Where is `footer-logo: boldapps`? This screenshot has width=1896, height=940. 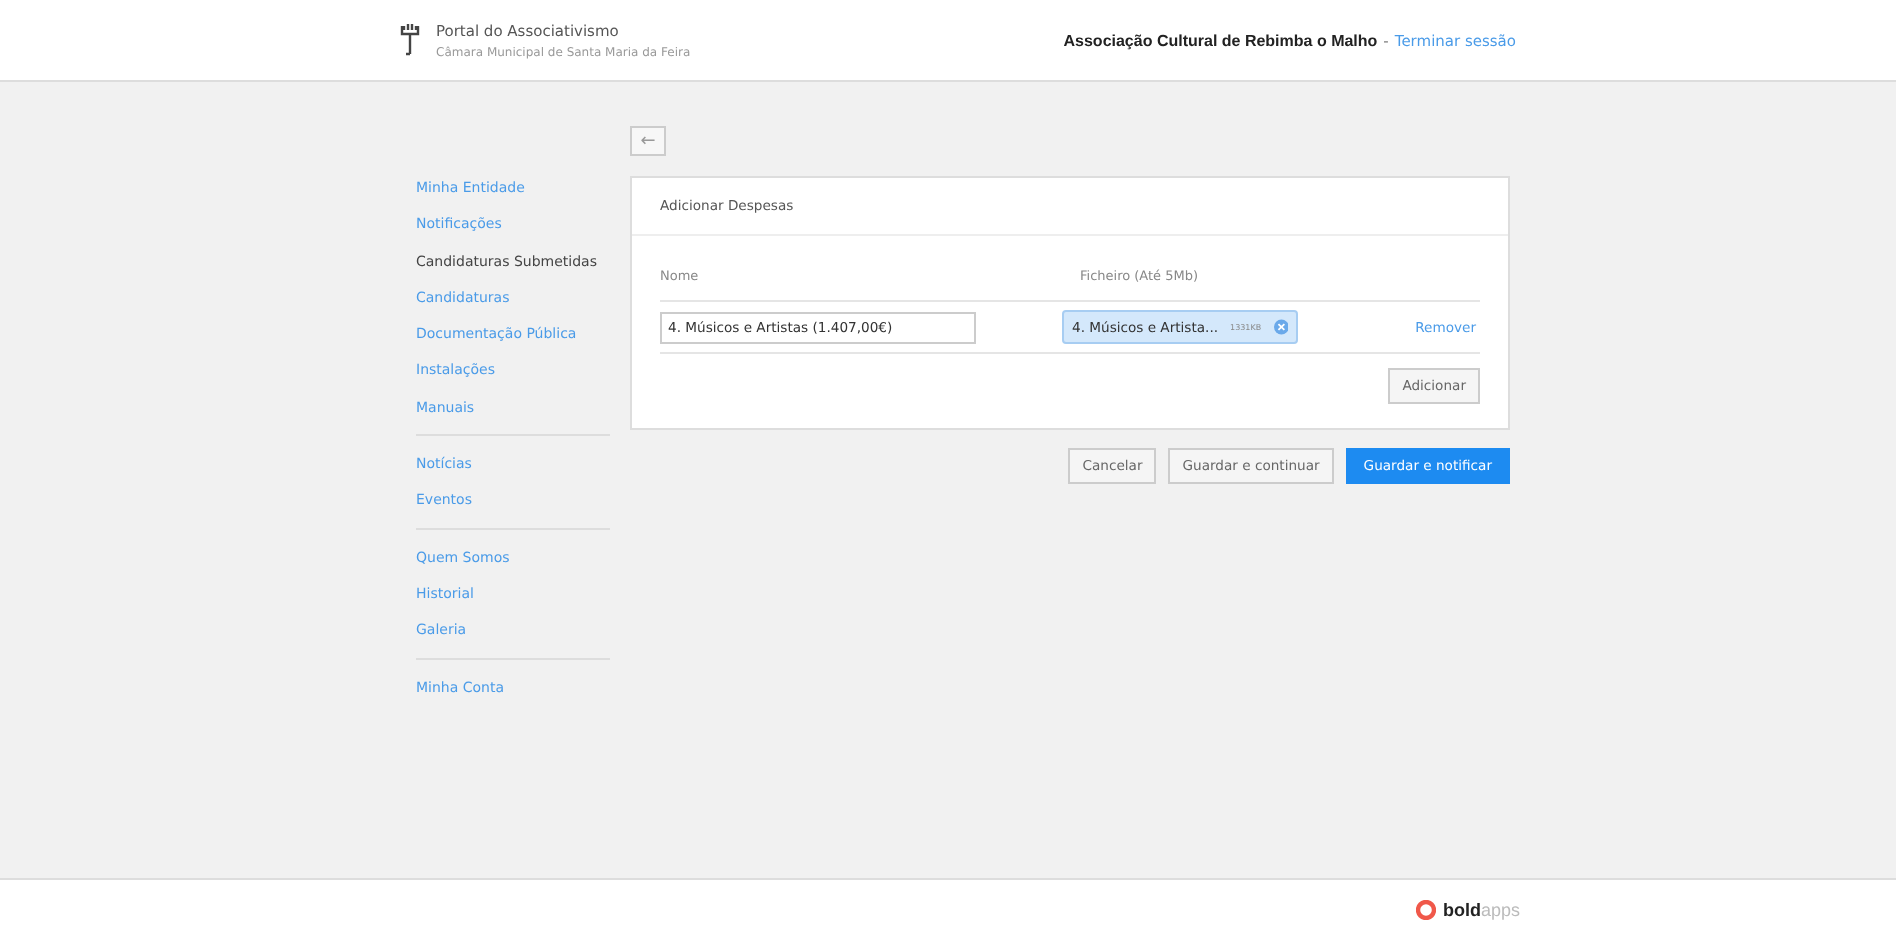
footer-logo: boldapps is located at coordinates (1481, 910).